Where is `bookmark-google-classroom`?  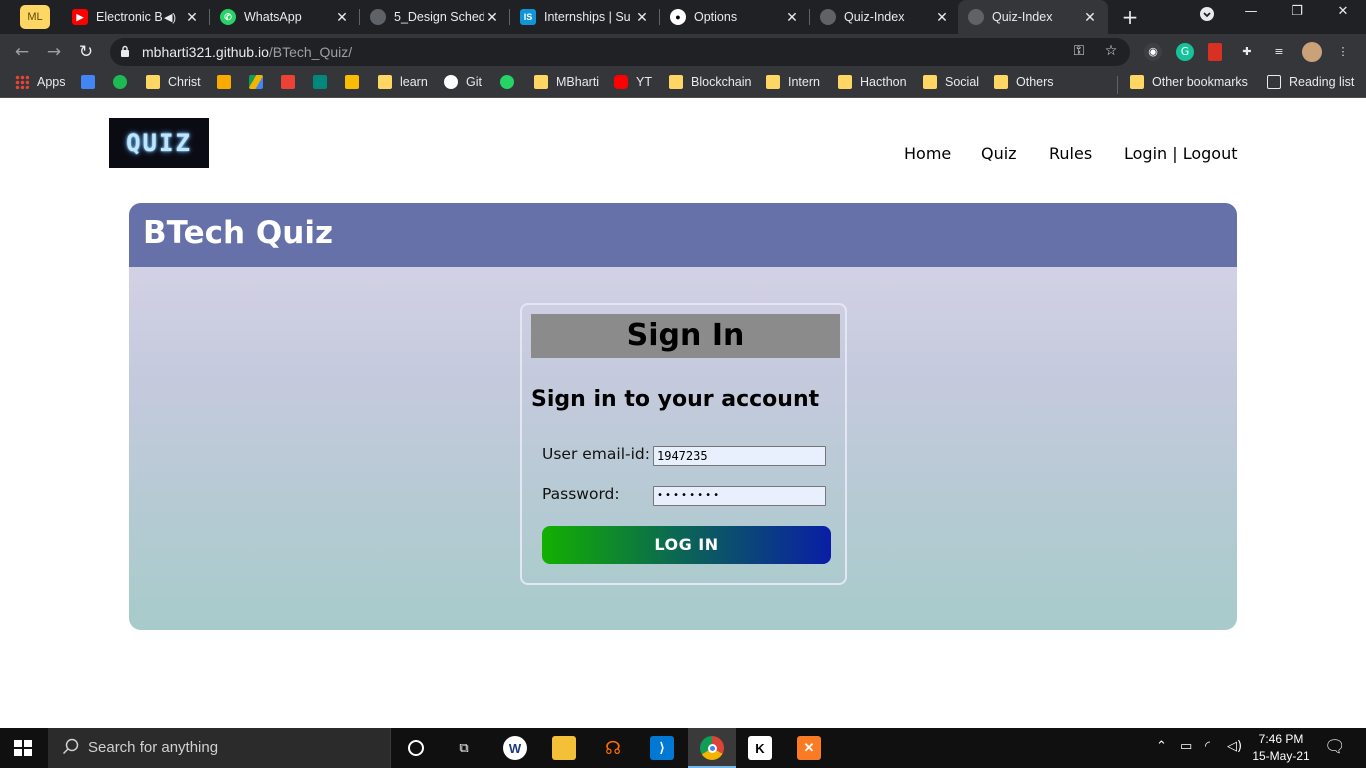
bookmark-google-classroom is located at coordinates (228, 82).